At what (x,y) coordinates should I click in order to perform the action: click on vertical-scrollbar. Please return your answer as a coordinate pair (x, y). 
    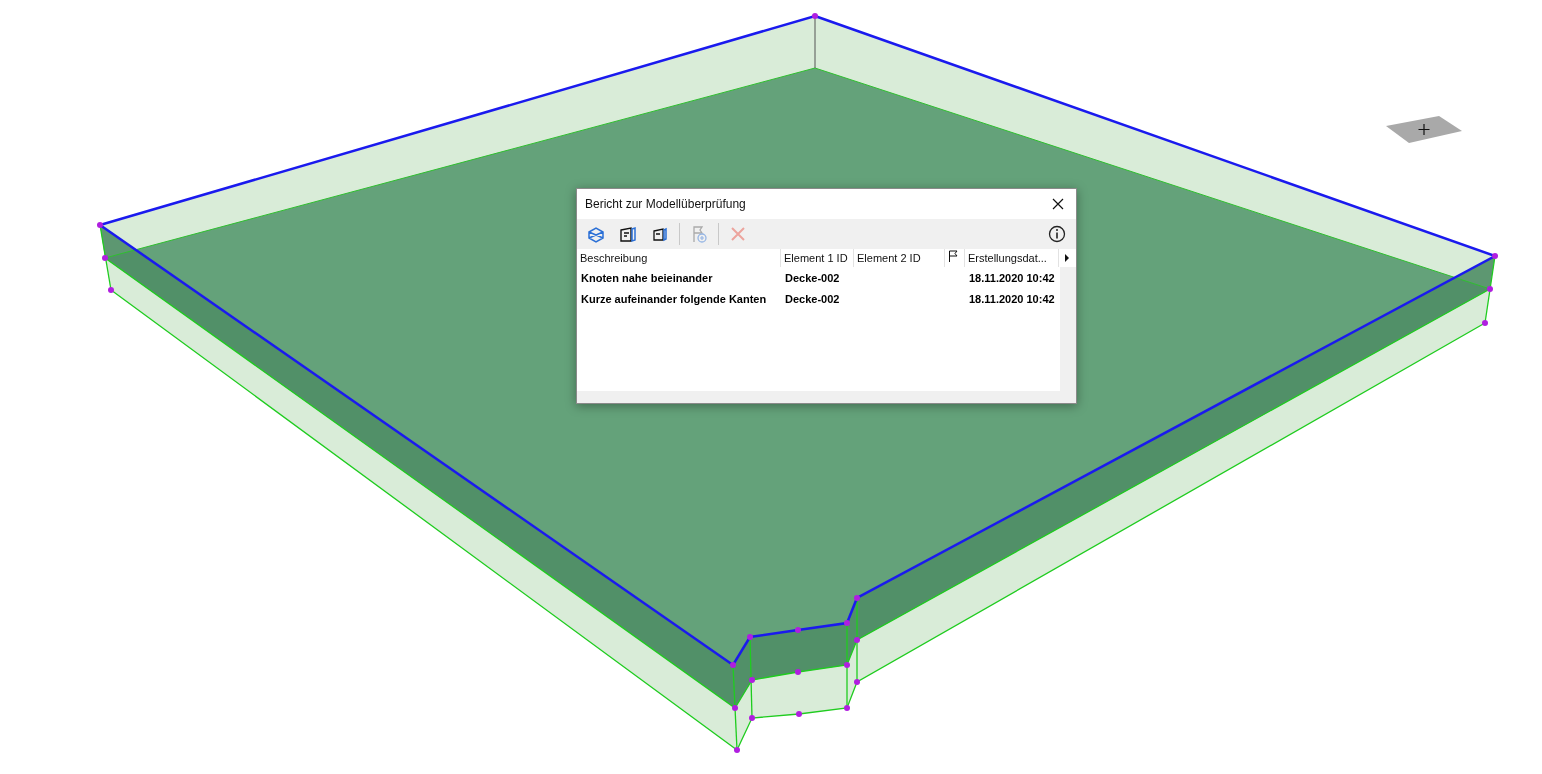
    Looking at the image, I should click on (1068, 329).